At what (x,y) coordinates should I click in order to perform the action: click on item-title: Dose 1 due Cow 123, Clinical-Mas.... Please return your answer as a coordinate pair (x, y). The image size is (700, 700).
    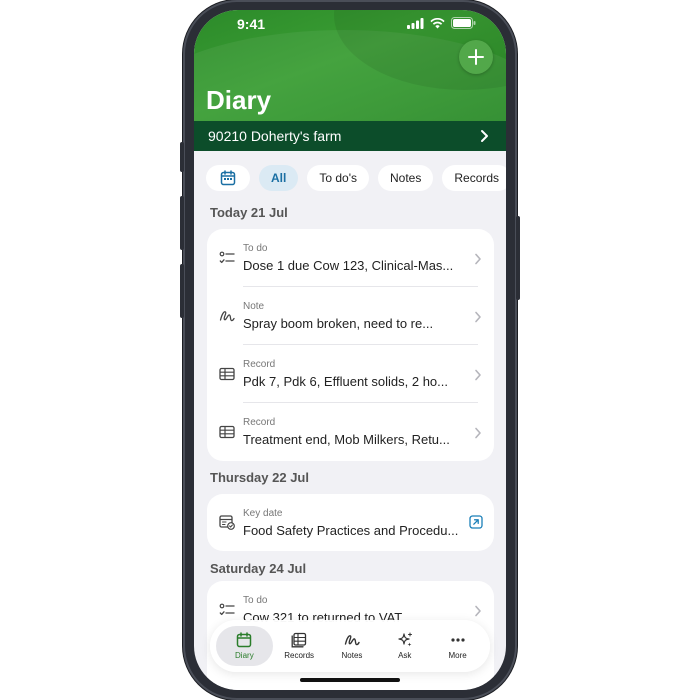
    Looking at the image, I should click on (348, 265).